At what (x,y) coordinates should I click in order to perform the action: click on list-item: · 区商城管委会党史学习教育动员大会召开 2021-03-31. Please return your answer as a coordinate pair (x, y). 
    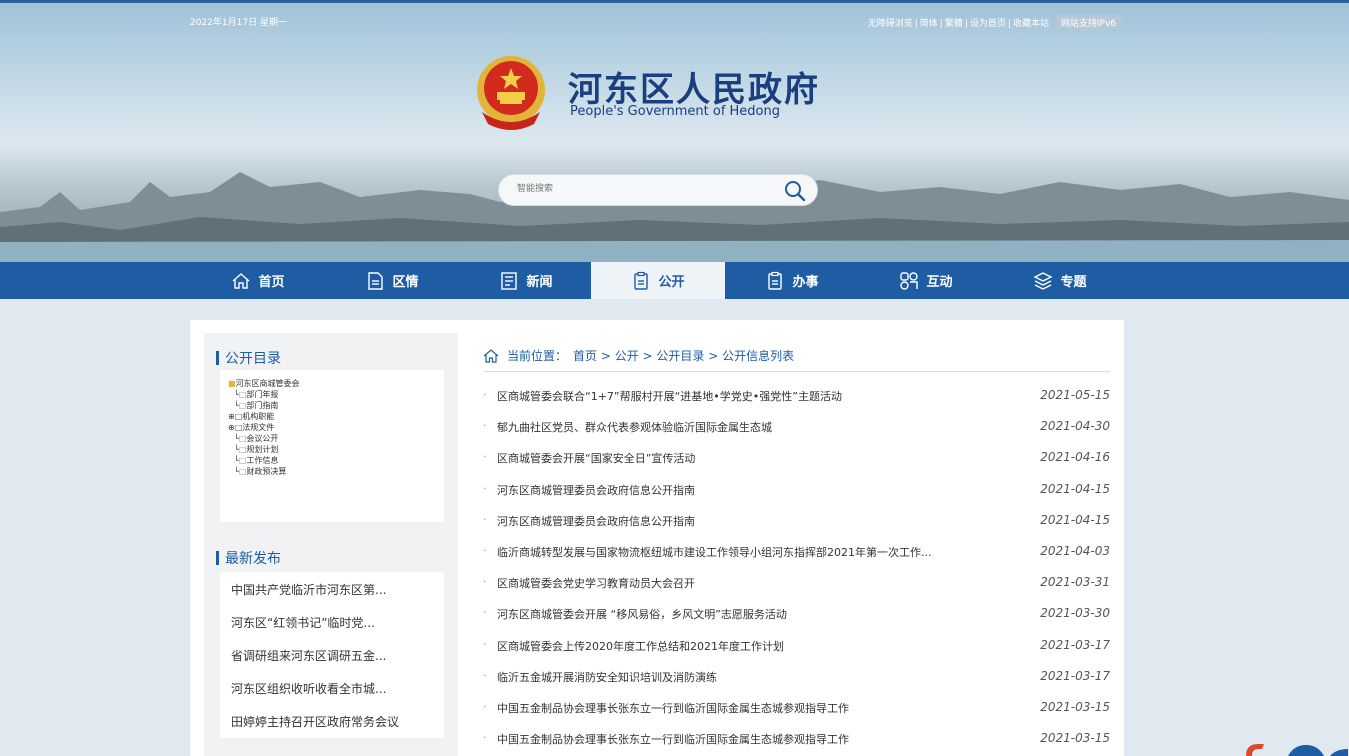
    Looking at the image, I should click on (796, 583).